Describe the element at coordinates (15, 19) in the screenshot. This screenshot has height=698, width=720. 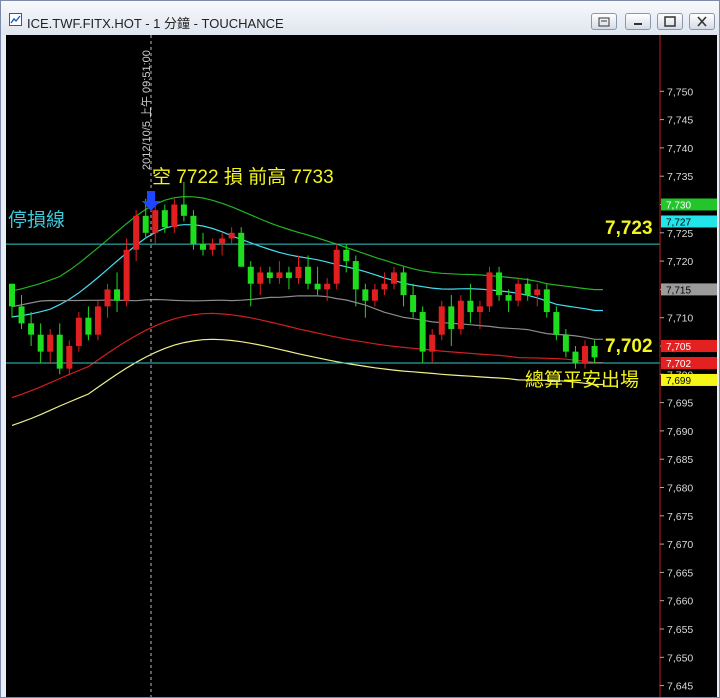
I see `app-icon` at that location.